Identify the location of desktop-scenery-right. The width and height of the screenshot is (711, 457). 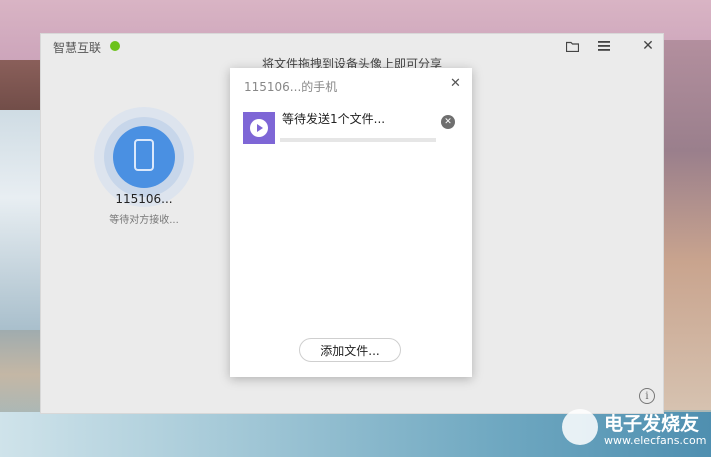
(686, 225).